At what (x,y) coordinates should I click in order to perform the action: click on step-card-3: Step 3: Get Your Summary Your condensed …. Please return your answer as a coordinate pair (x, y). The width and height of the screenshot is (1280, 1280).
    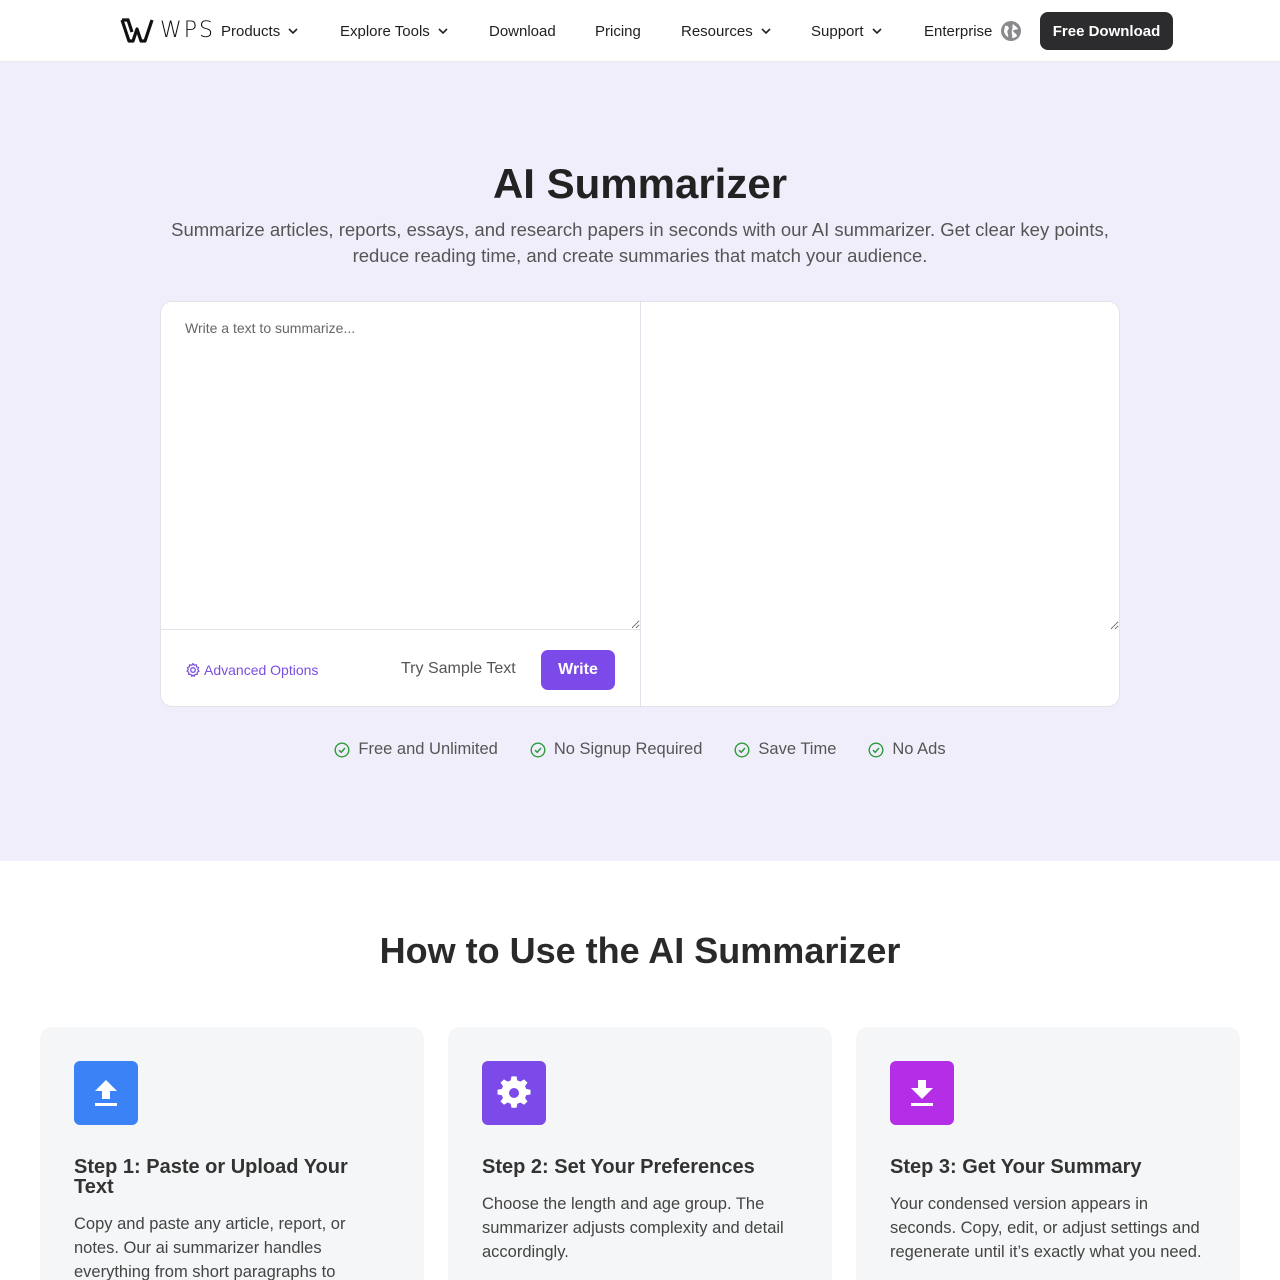
    Looking at the image, I should click on (1048, 1153).